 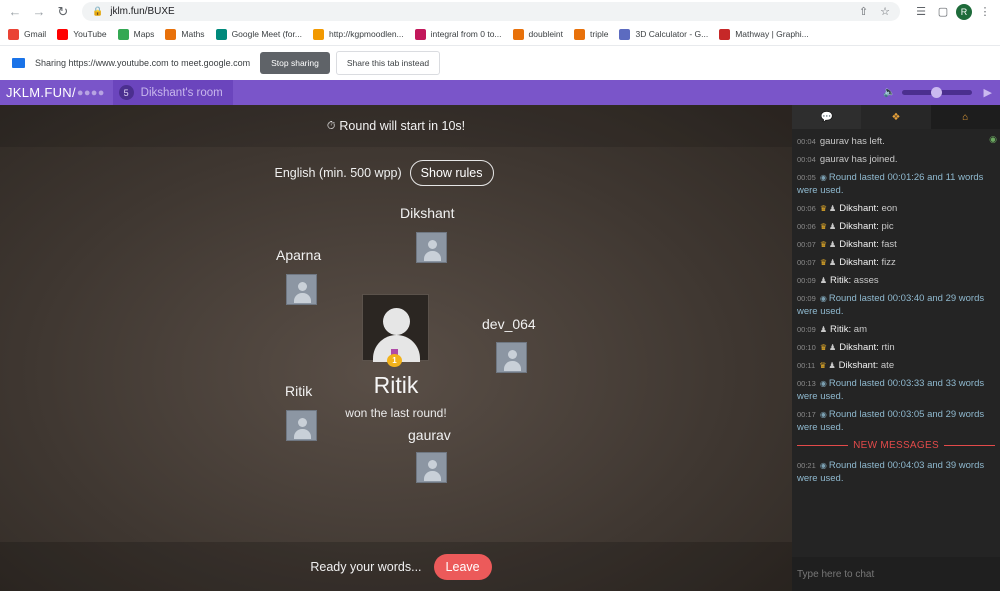 I want to click on address-bar: 🔒 jklm.fun/BUXE ⇧ ☆, so click(x=491, y=11).